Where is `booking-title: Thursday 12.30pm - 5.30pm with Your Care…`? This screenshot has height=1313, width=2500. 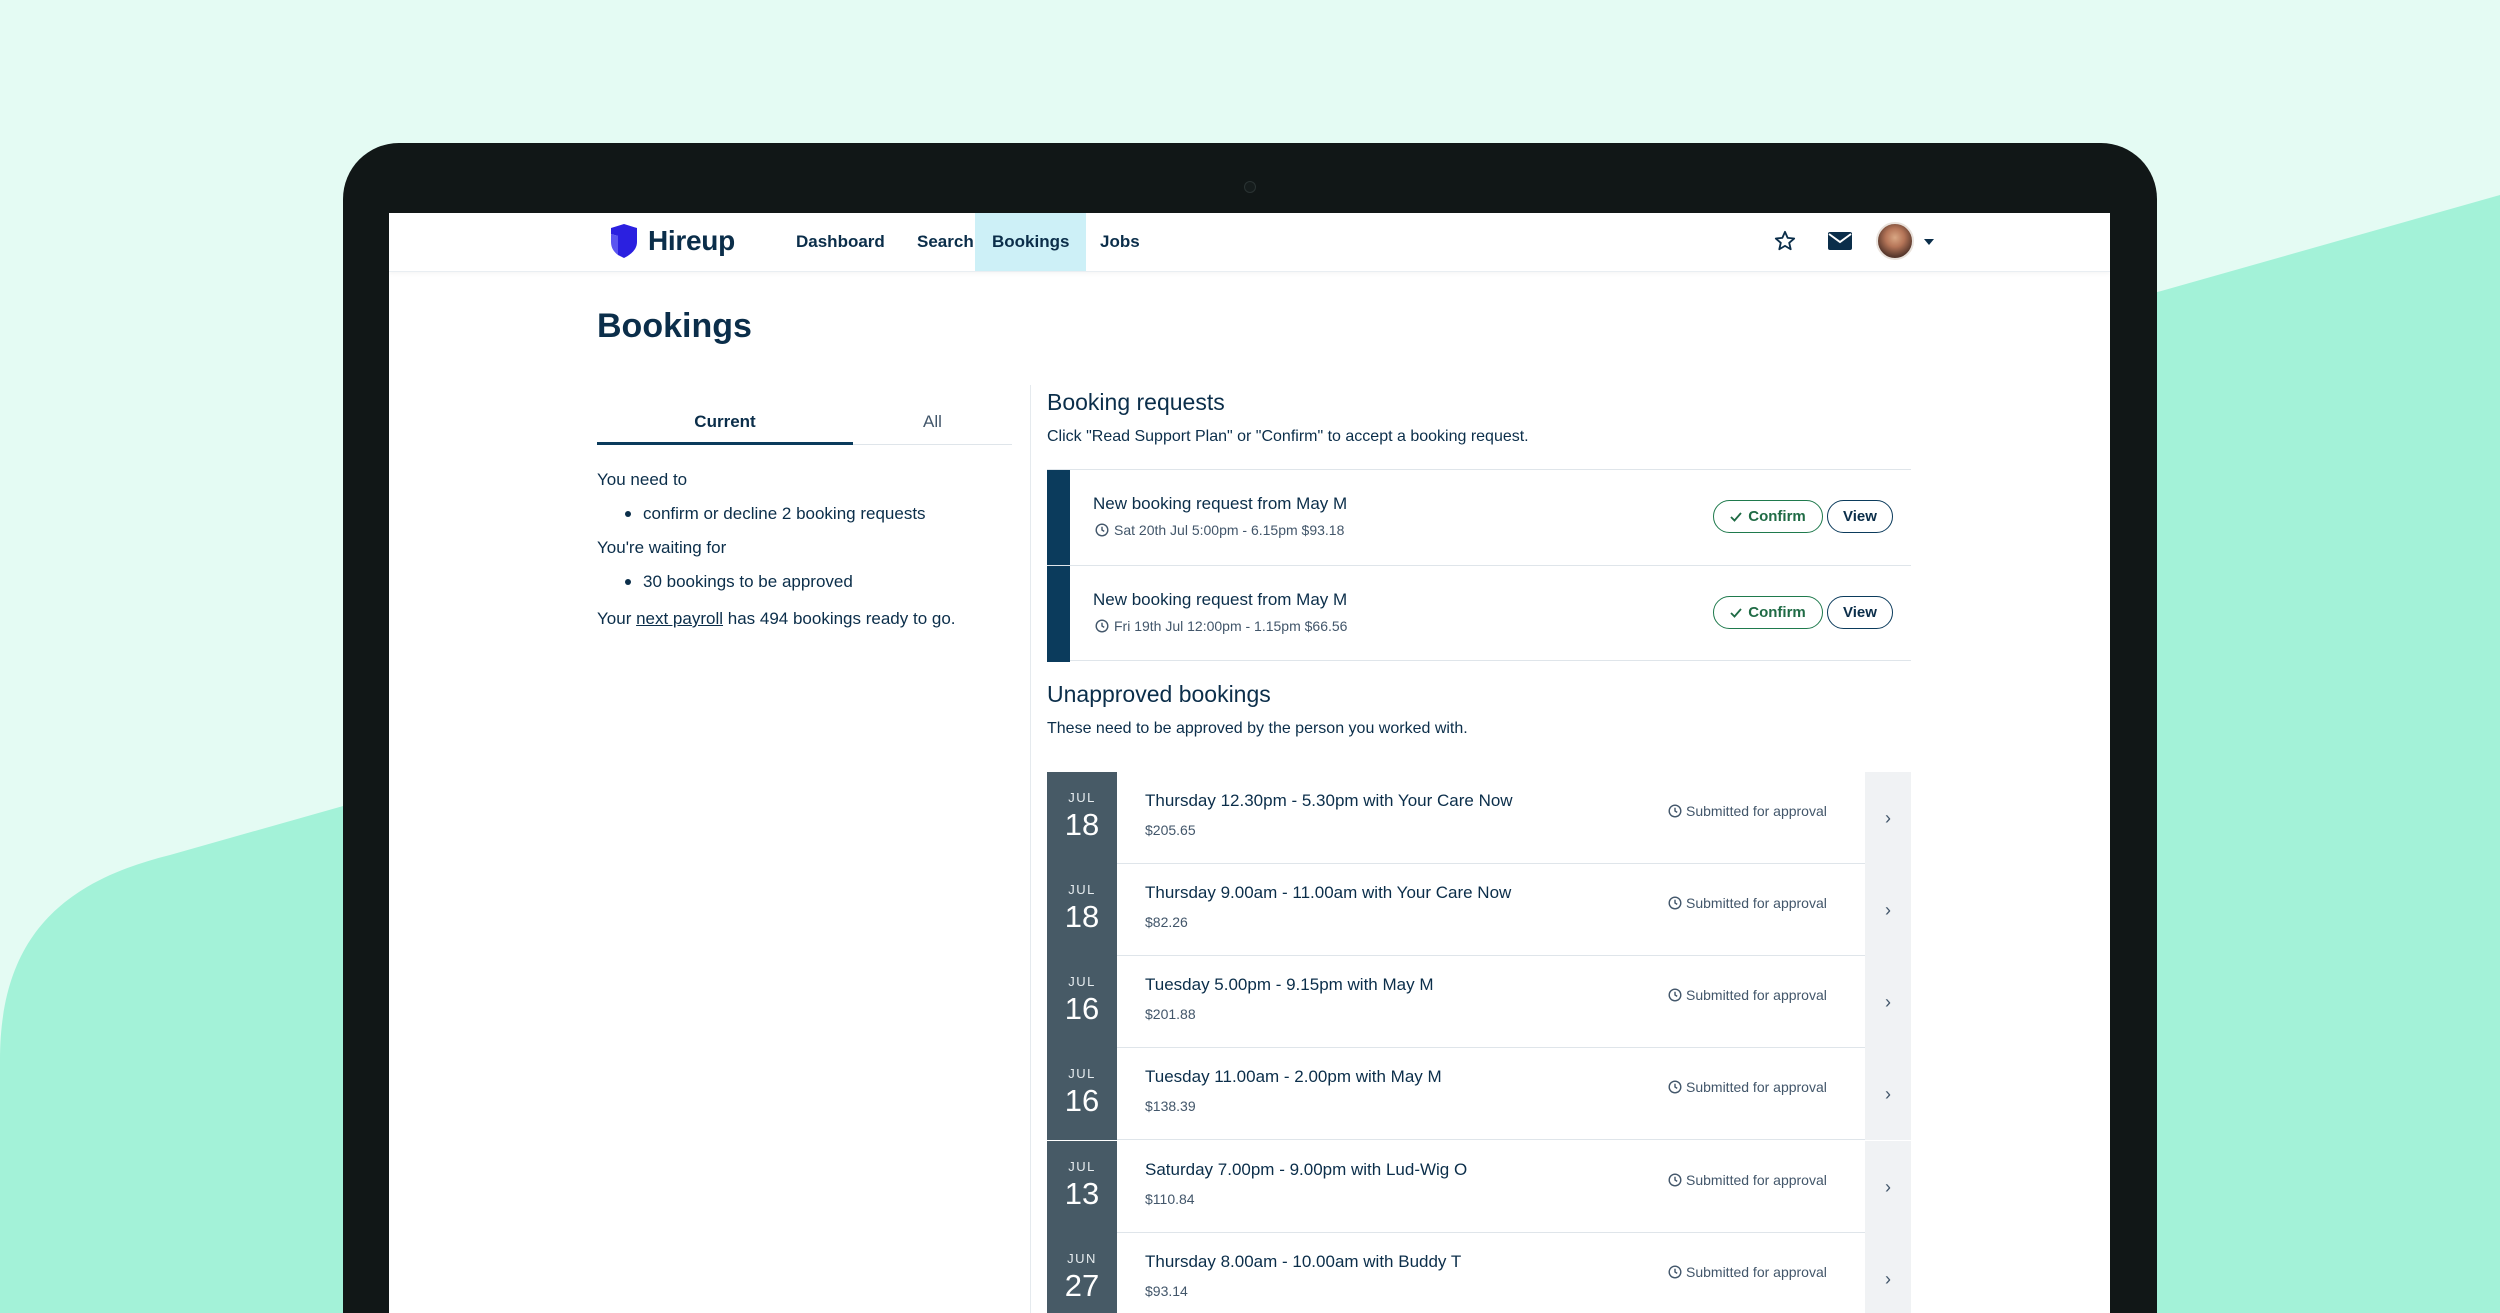
booking-title: Thursday 12.30pm - 5.30pm with Your Care… is located at coordinates (1329, 800).